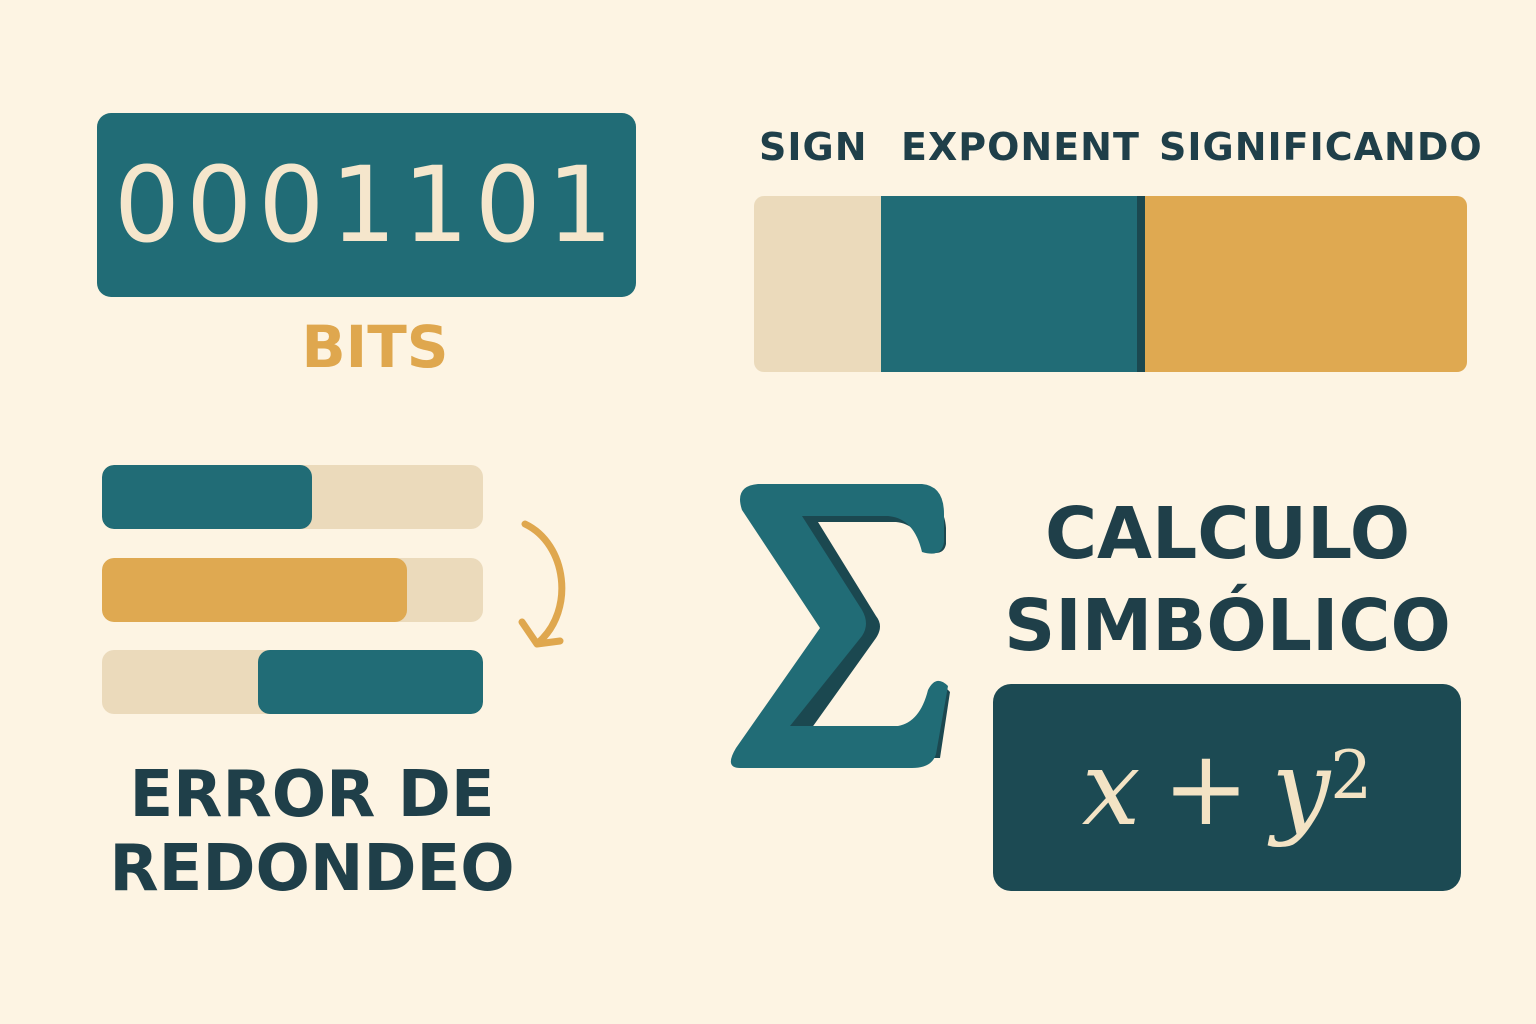 This screenshot has width=1536, height=1024. I want to click on rounding-bar-3-fill, so click(370, 682).